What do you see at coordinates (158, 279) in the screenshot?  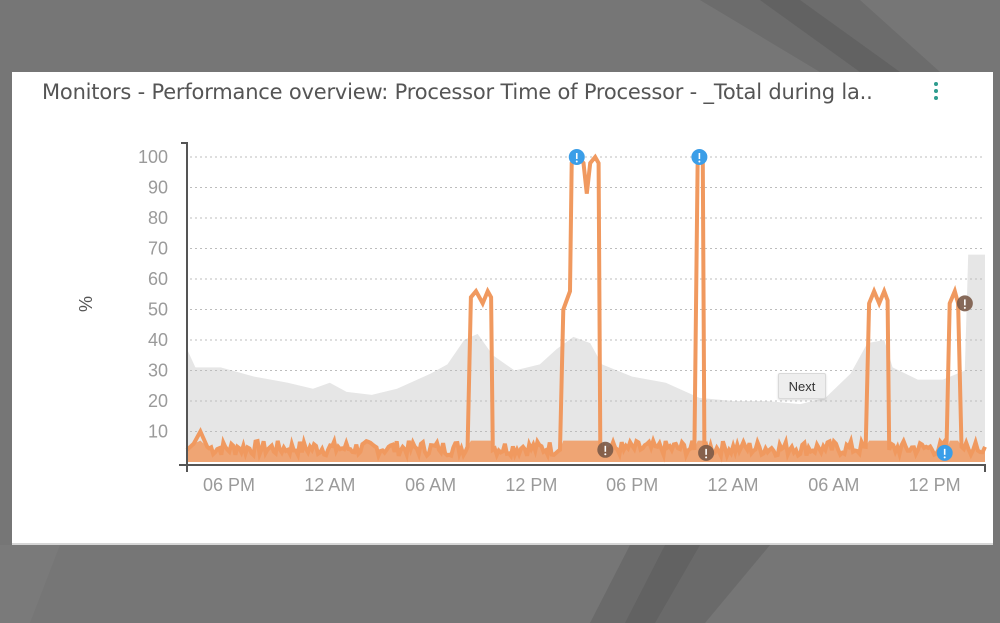 I see `y-tick-label: 60` at bounding box center [158, 279].